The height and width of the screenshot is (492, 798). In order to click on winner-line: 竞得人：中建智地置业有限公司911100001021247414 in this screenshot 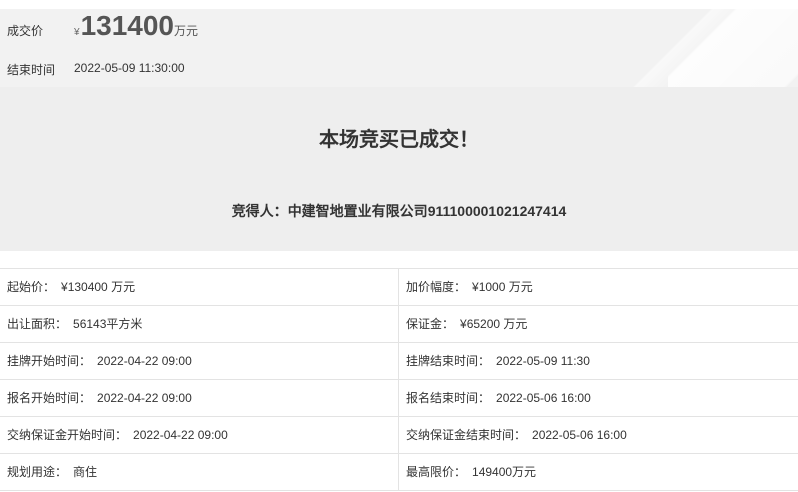, I will do `click(399, 211)`.